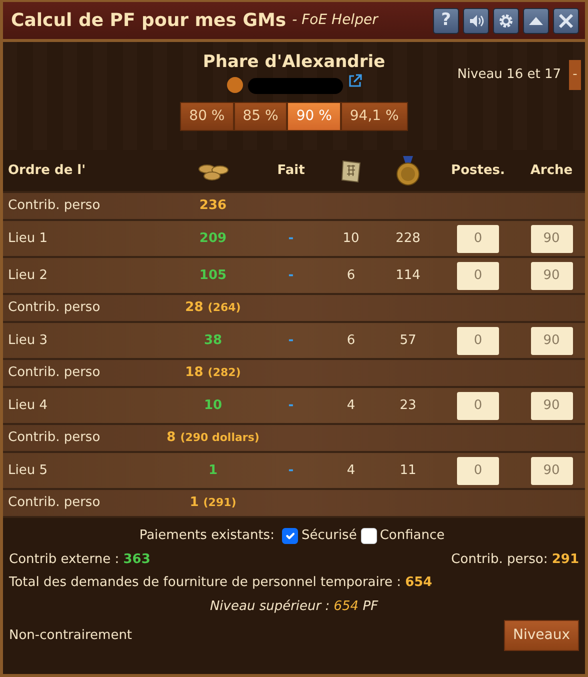  What do you see at coordinates (213, 405) in the screenshot?
I see `place-value: 10` at bounding box center [213, 405].